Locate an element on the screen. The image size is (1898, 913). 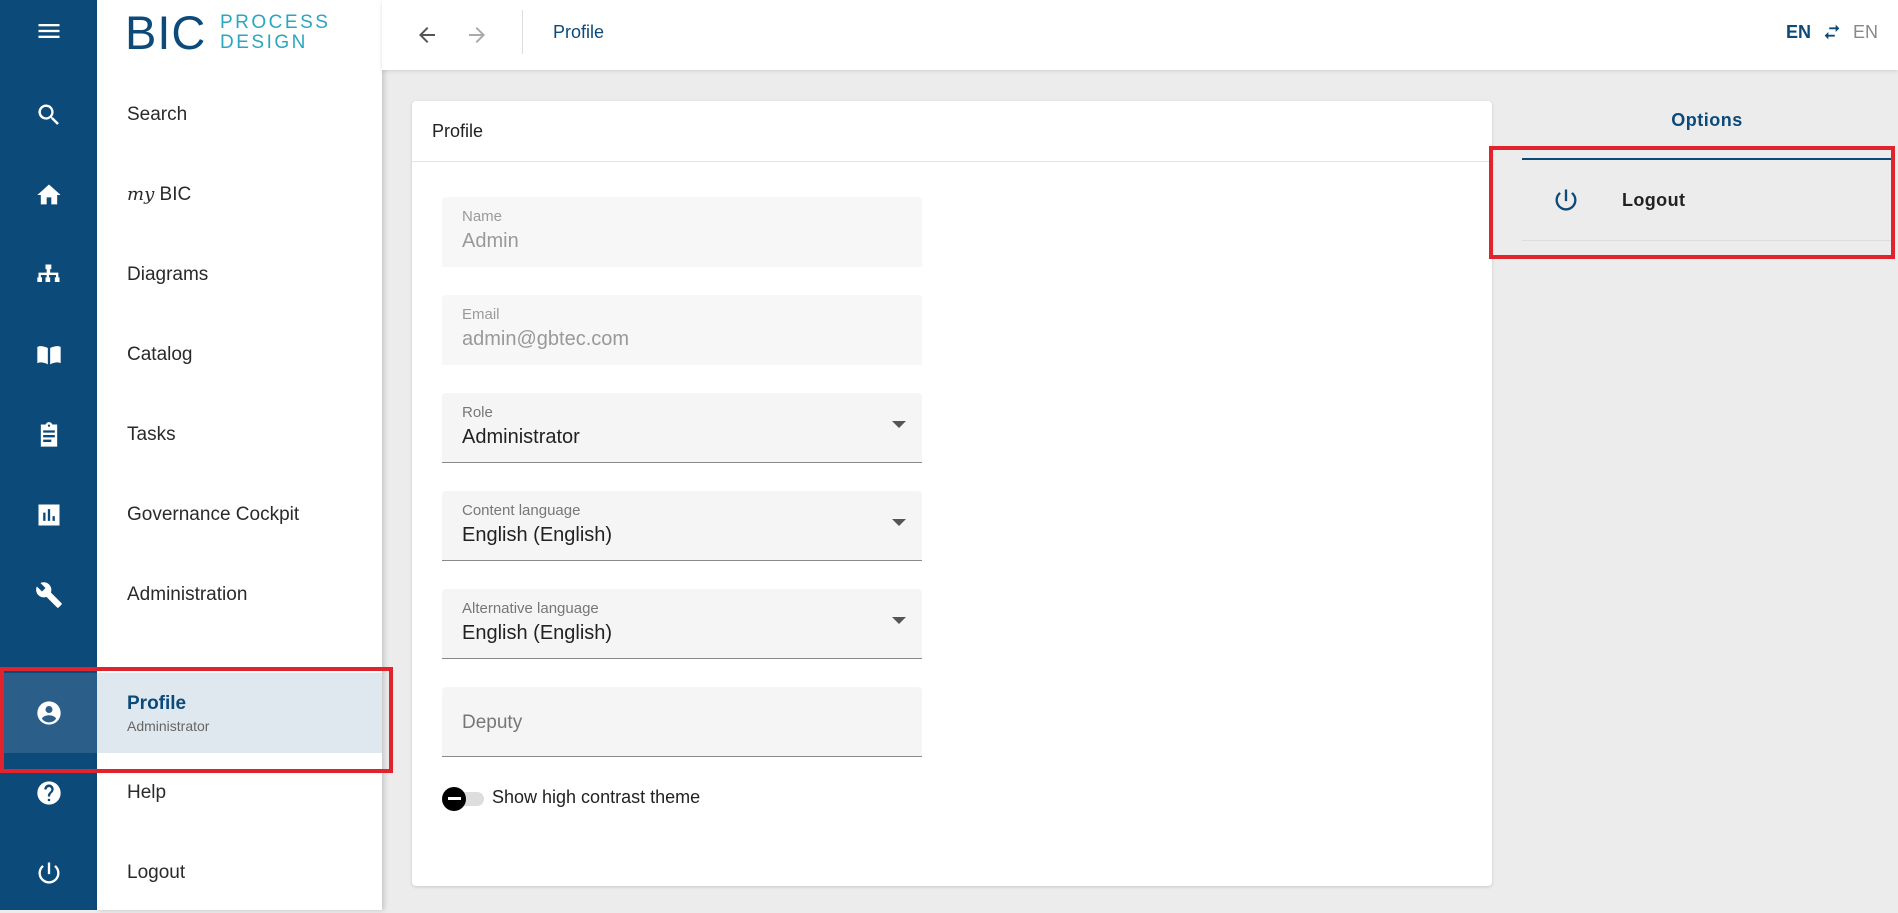
rail-administration-button is located at coordinates (48, 595).